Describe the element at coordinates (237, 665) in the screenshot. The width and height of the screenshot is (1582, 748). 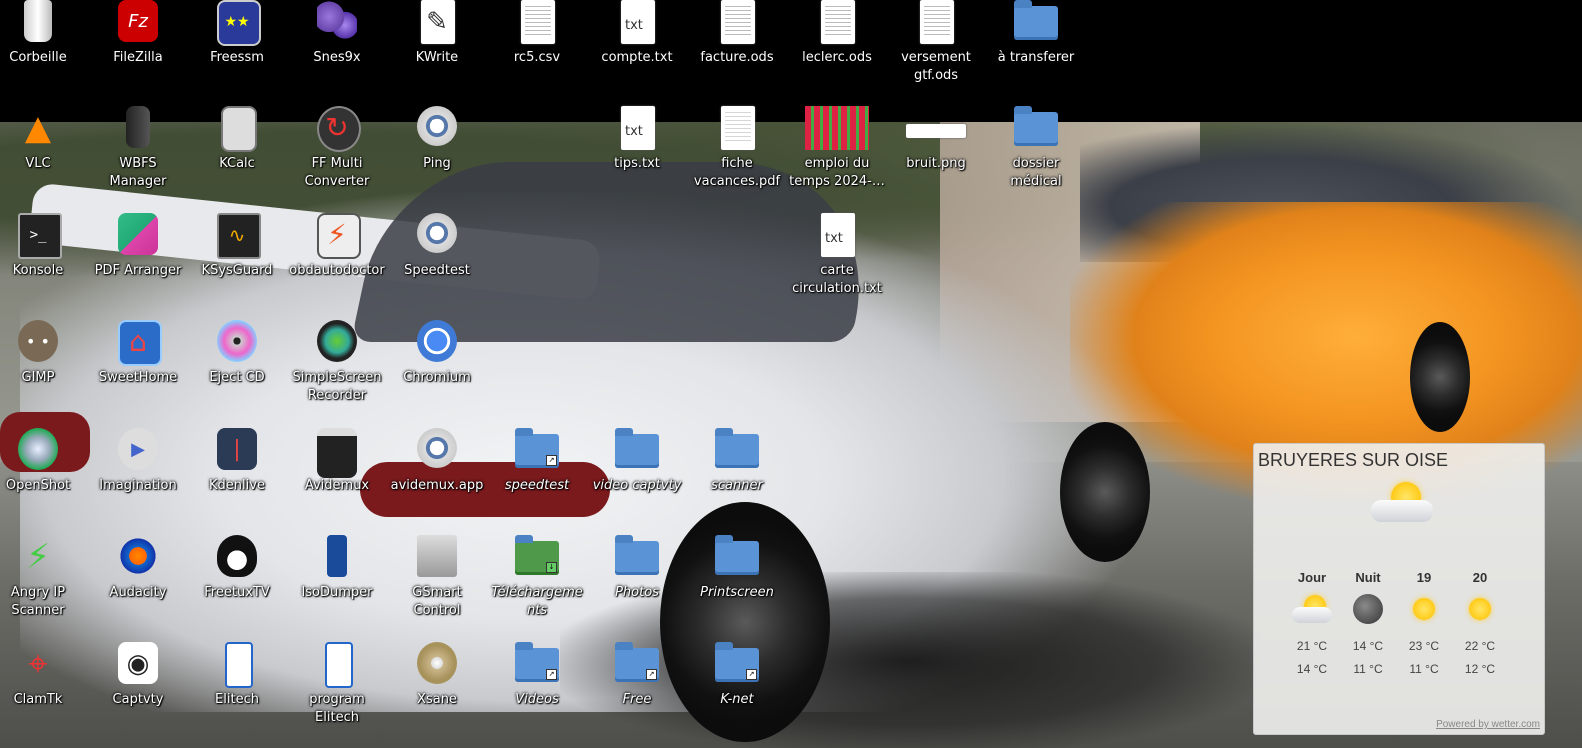
I see `elitech-icon` at that location.